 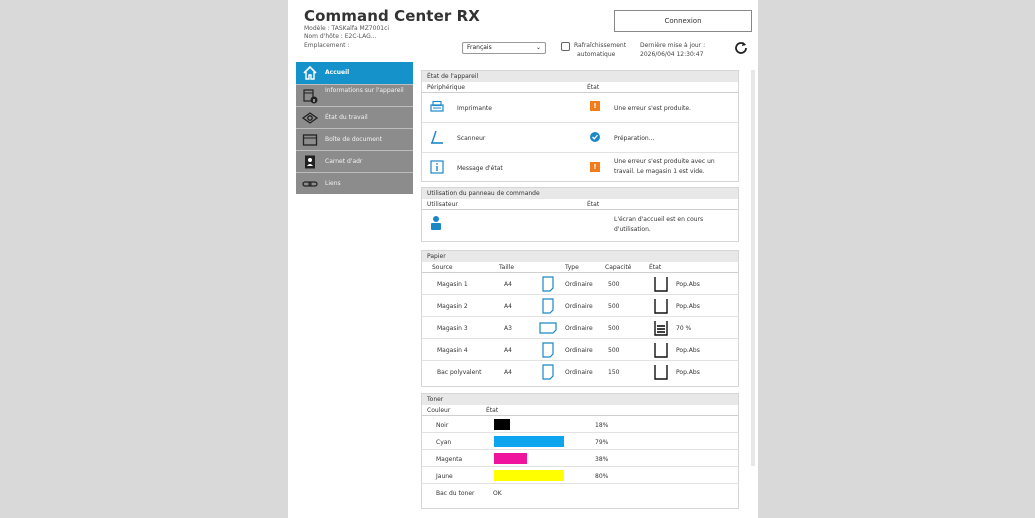 What do you see at coordinates (444, 476) in the screenshot?
I see `toner-color-name: Jaune` at bounding box center [444, 476].